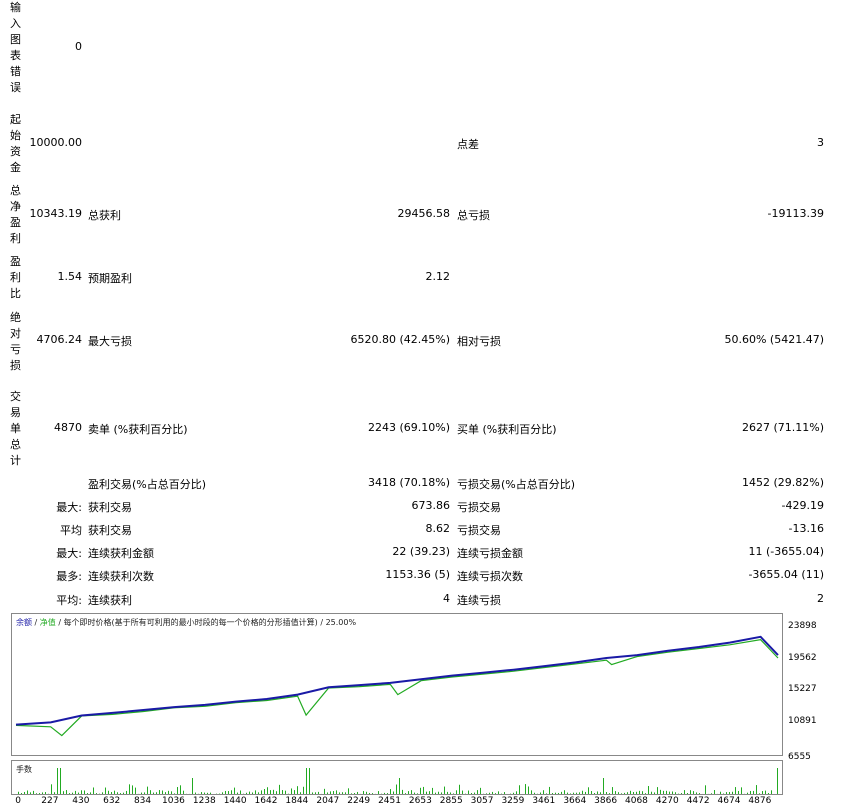  I want to click on row-label-b: 连续亏损, so click(479, 600).